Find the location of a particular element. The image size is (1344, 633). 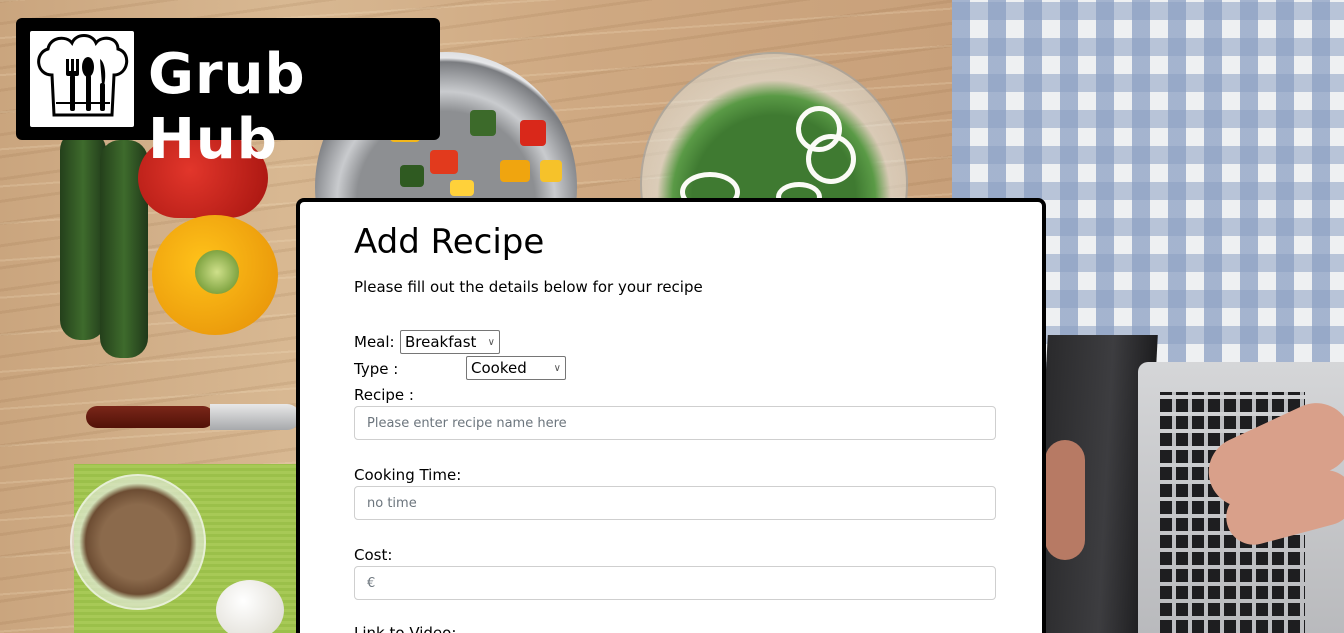

logo-text: Grub Hub is located at coordinates (227, 107).